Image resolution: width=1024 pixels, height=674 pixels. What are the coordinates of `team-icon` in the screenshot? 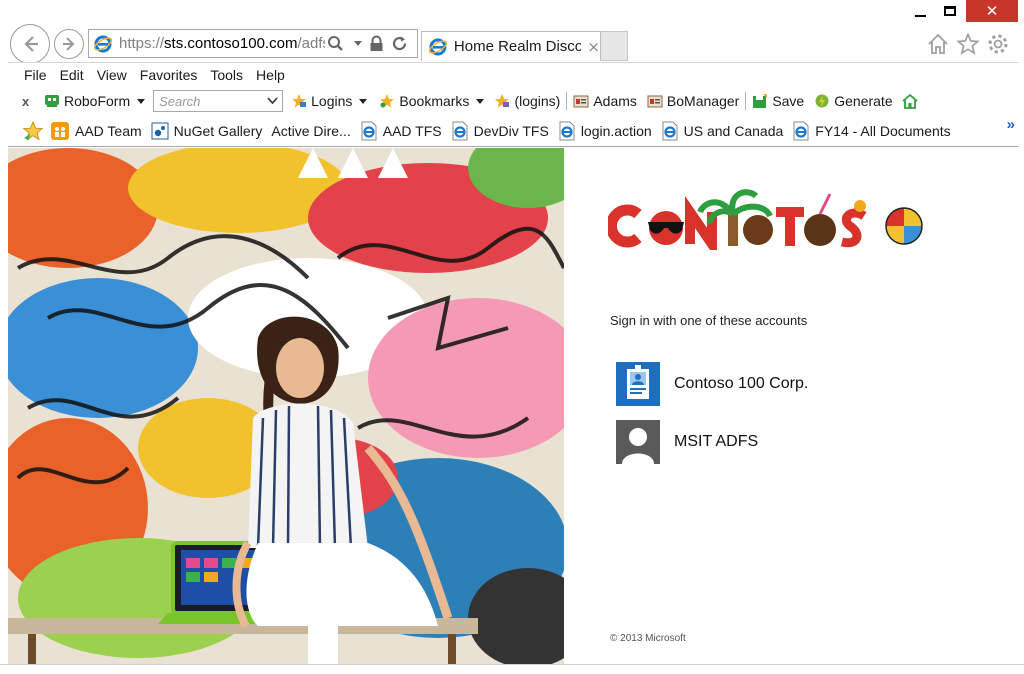 It's located at (60, 130).